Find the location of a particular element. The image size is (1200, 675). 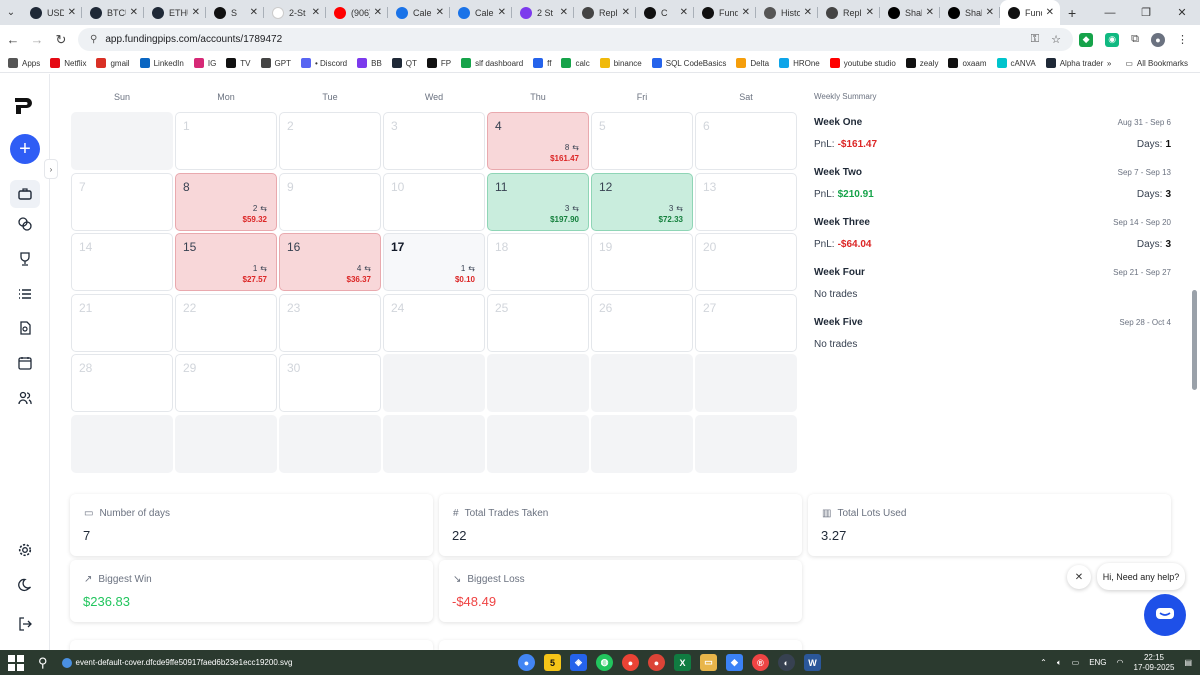

certificates-nav-item is located at coordinates (25, 328).